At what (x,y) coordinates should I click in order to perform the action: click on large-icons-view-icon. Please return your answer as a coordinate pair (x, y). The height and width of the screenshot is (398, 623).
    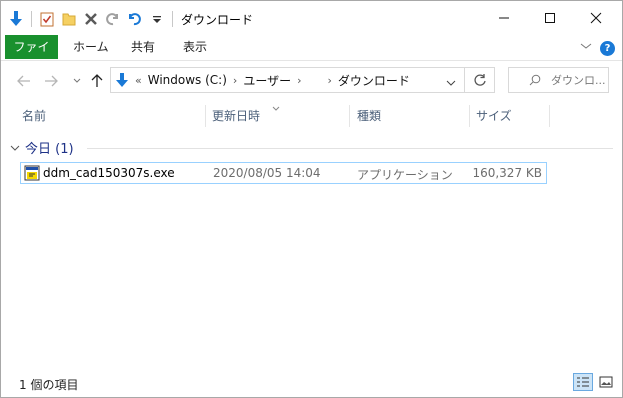
    Looking at the image, I should click on (606, 382).